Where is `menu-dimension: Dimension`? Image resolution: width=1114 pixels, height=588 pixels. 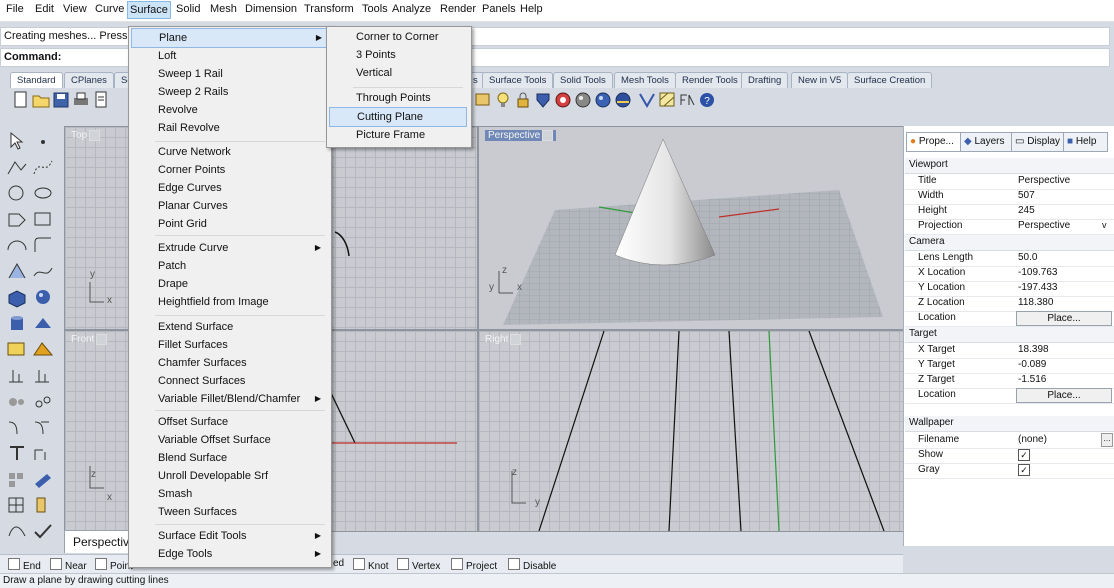
menu-dimension: Dimension is located at coordinates (271, 9).